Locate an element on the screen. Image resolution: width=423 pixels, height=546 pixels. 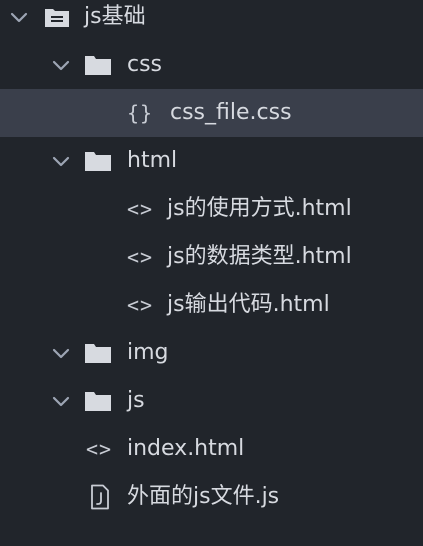
tree-item-file-js: 外面的js文件.js is located at coordinates (211, 497).